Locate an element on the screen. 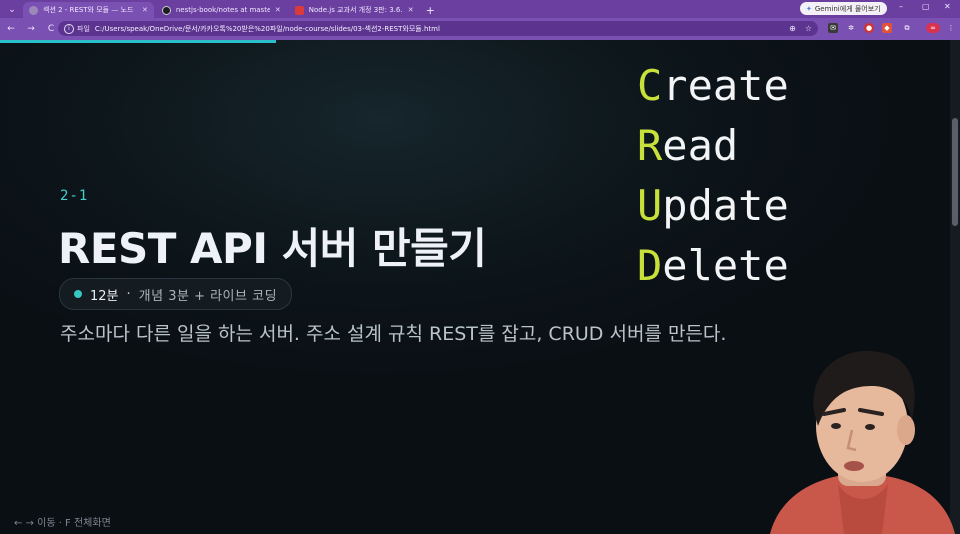 Image resolution: width=960 pixels, height=534 pixels. gemini-icon: ✦ is located at coordinates (809, 8).